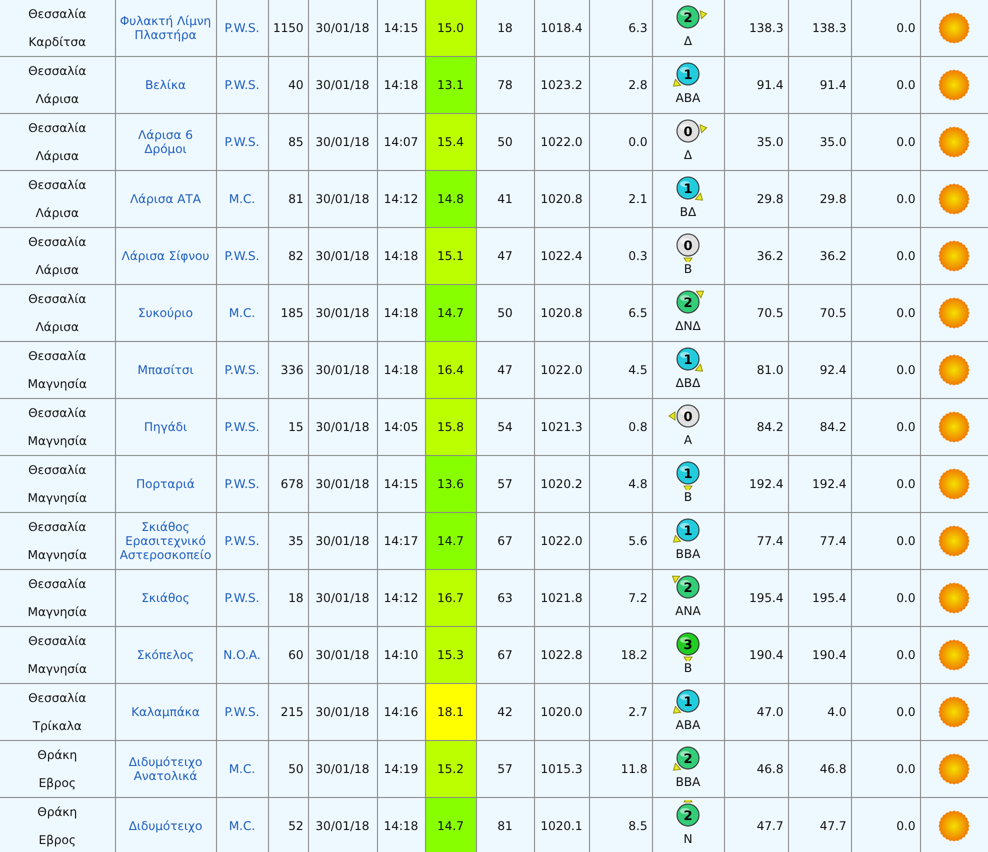  Describe the element at coordinates (166, 142) in the screenshot. I see `station-link: Λάρισα 6 Δρόμοι` at that location.